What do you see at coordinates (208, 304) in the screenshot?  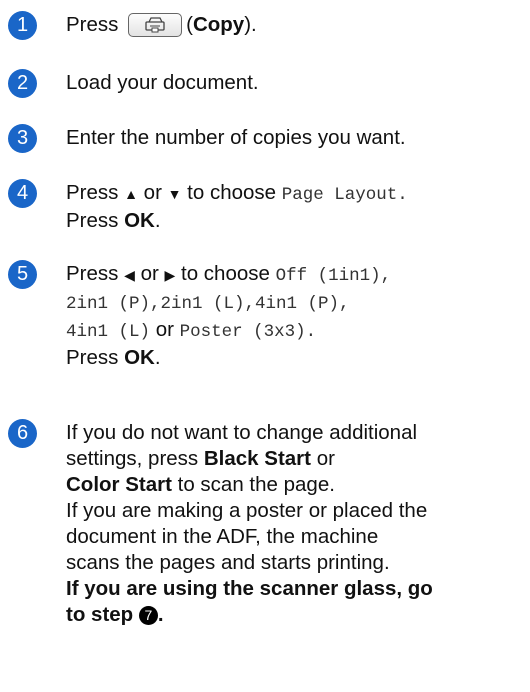 I see `option-2in1-l: 2in1 (L),` at bounding box center [208, 304].